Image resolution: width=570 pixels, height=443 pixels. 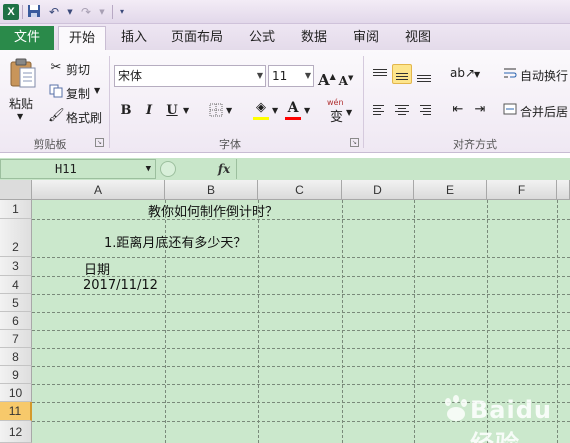 I want to click on row-header-6: 6, so click(x=16, y=321).